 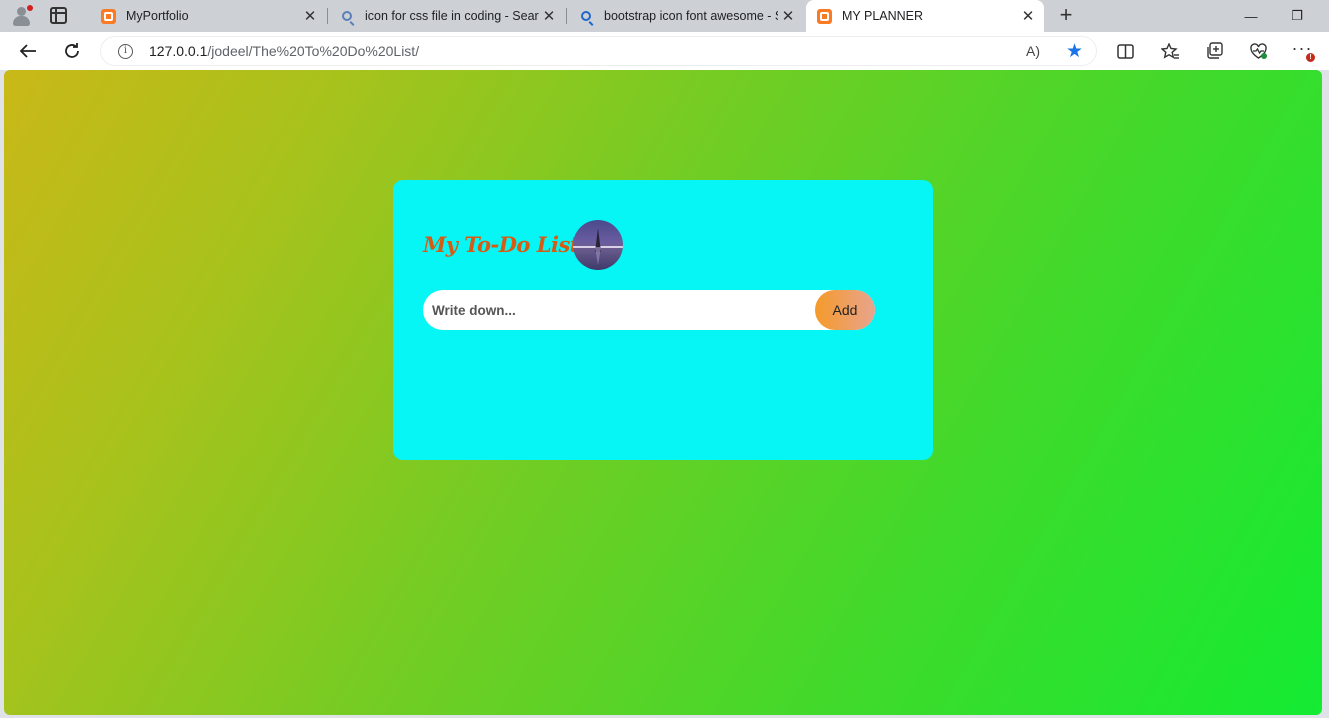 I want to click on arrow-left-icon, so click(x=27, y=51).